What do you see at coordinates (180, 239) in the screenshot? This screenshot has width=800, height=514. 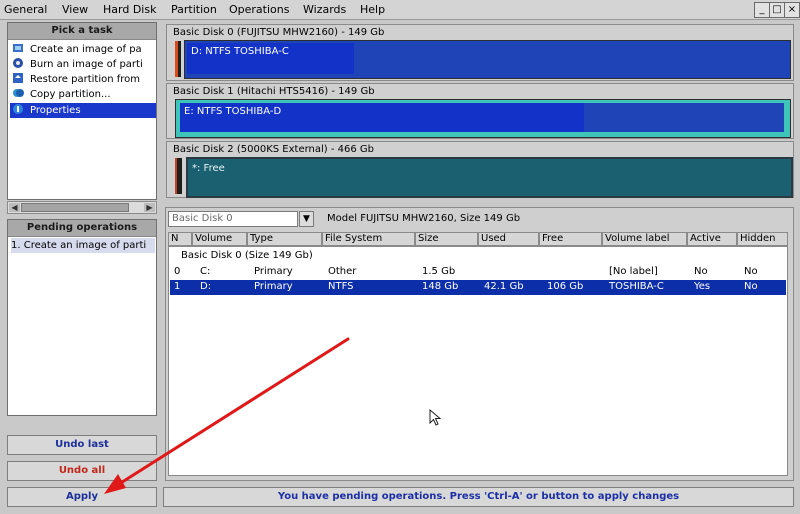 I see `column-header-n: N` at bounding box center [180, 239].